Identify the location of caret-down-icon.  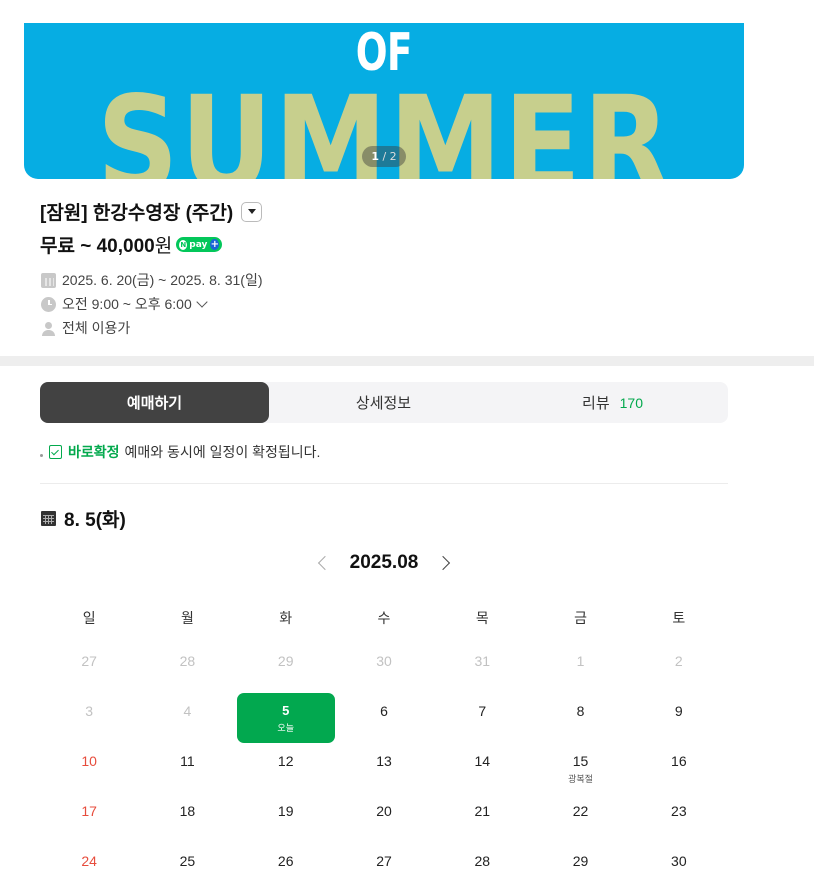
(251, 211).